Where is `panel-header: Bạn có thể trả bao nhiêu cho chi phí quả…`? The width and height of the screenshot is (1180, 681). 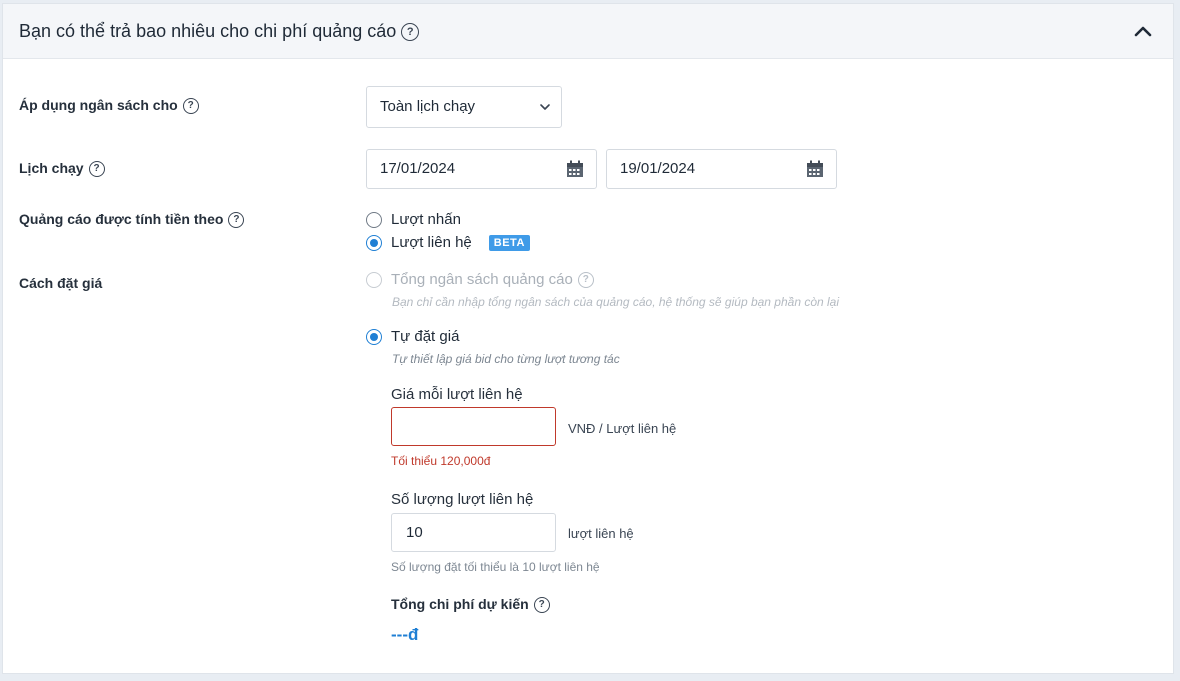 panel-header: Bạn có thể trả bao nhiêu cho chi phí quả… is located at coordinates (588, 31).